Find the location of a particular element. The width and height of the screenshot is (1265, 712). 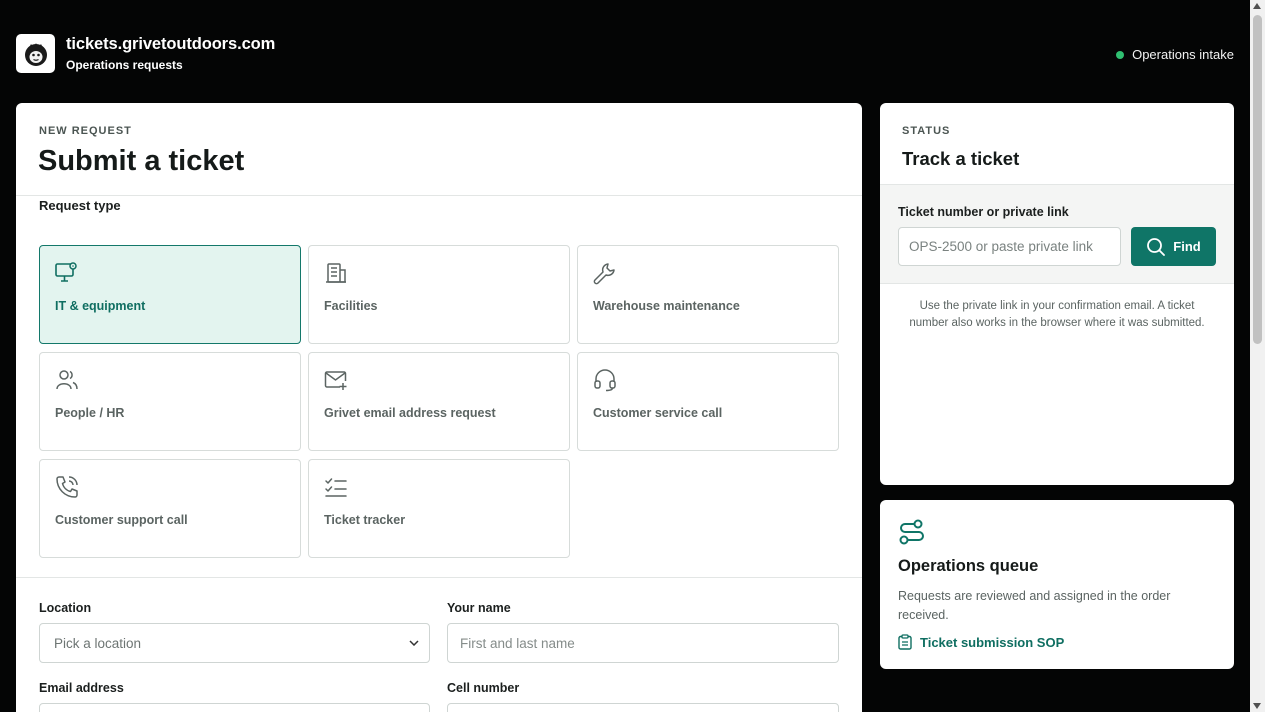

track-search-band: Ticket number or private link Find is located at coordinates (1057, 234).